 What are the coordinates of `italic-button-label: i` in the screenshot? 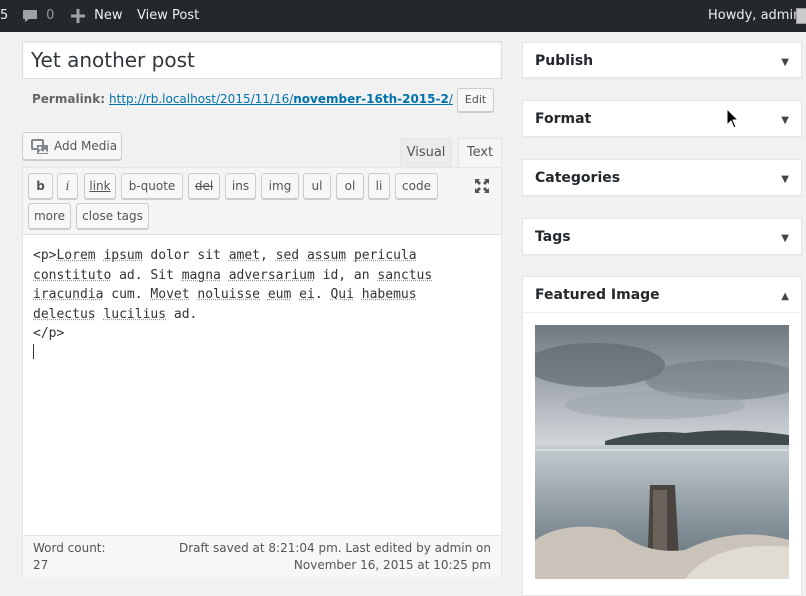 It's located at (68, 186).